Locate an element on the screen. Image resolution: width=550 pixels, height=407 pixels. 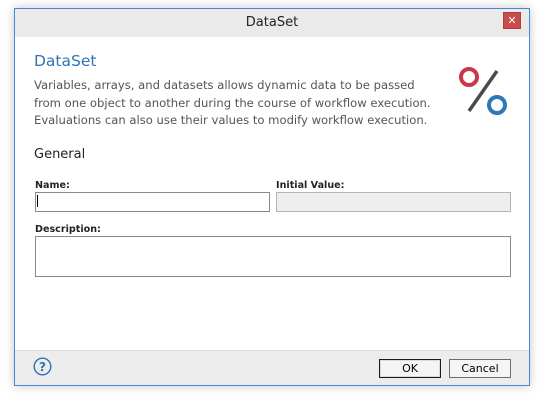
description-textarea is located at coordinates (273, 256).